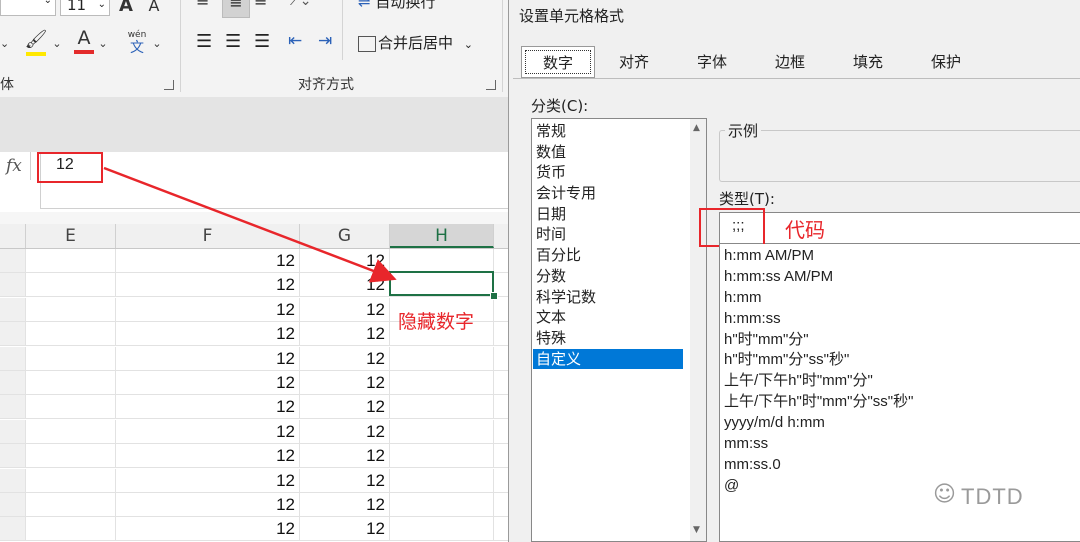  I want to click on annotation-arrow, so click(250, 224).